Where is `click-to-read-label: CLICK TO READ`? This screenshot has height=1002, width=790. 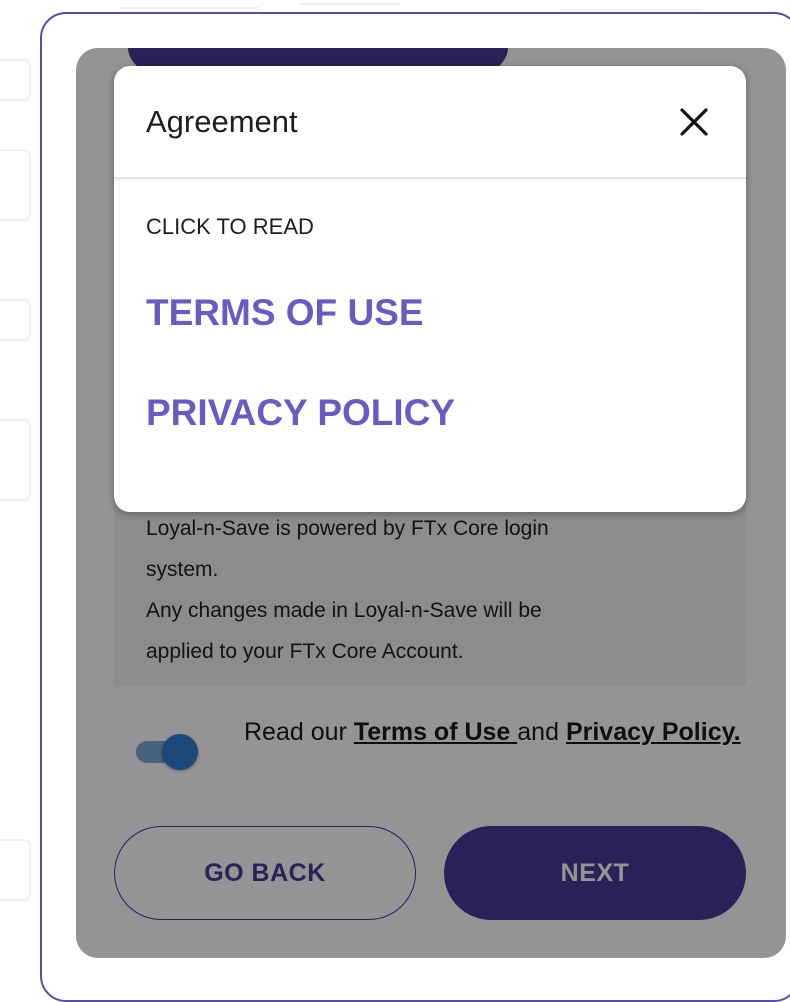 click-to-read-label: CLICK TO READ is located at coordinates (230, 226).